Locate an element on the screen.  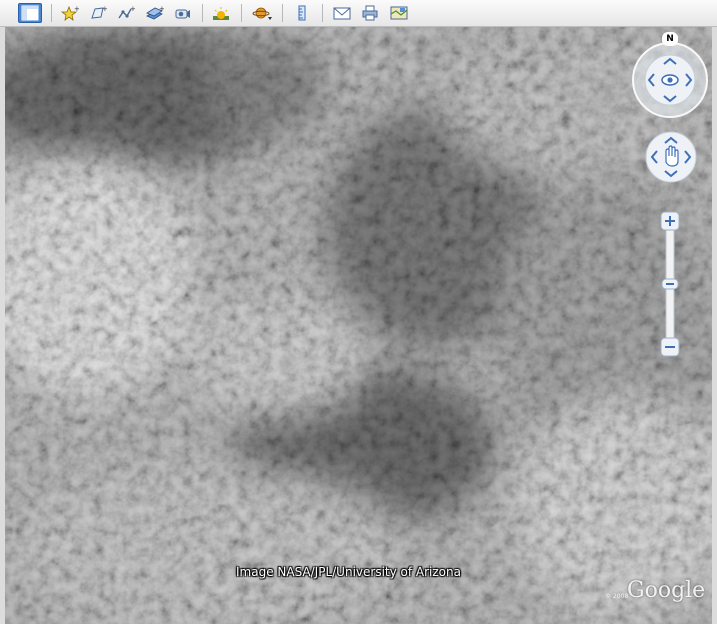
add-path-button: + is located at coordinates (126, 13).